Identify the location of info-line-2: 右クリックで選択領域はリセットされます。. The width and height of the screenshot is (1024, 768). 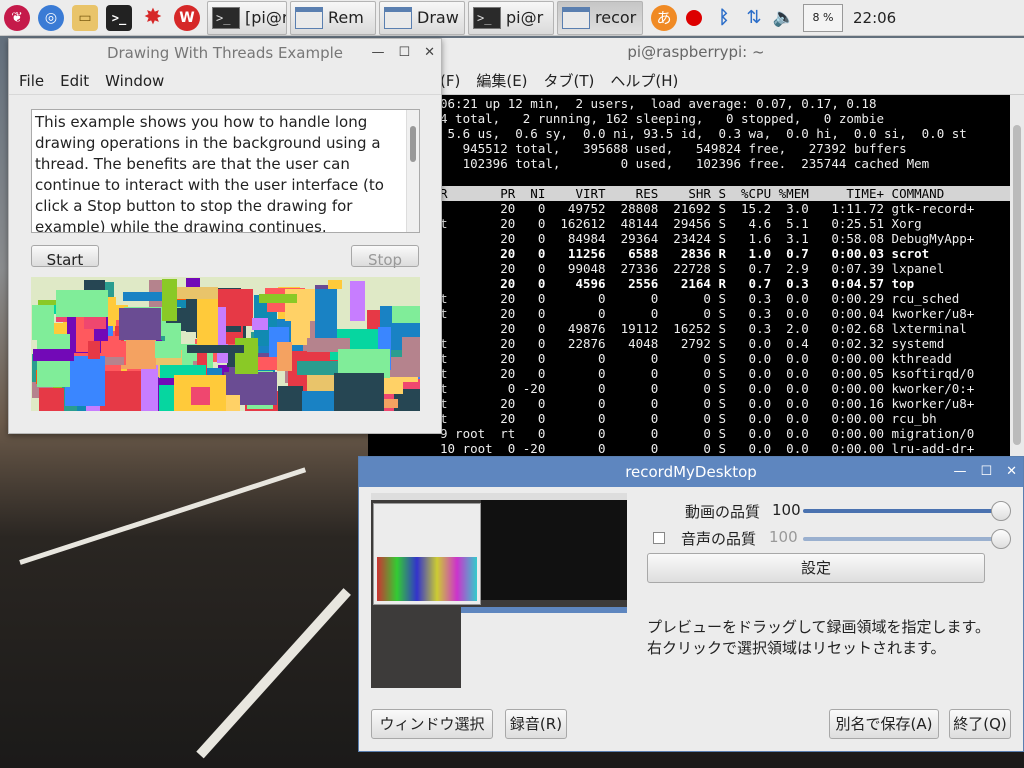
(796, 648).